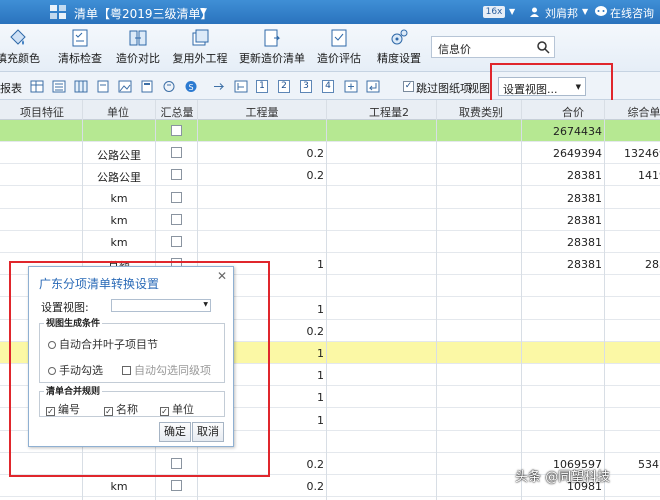 The height and width of the screenshot is (500, 660). Describe the element at coordinates (58, 12) in the screenshot. I see `app-logo-icon` at that location.